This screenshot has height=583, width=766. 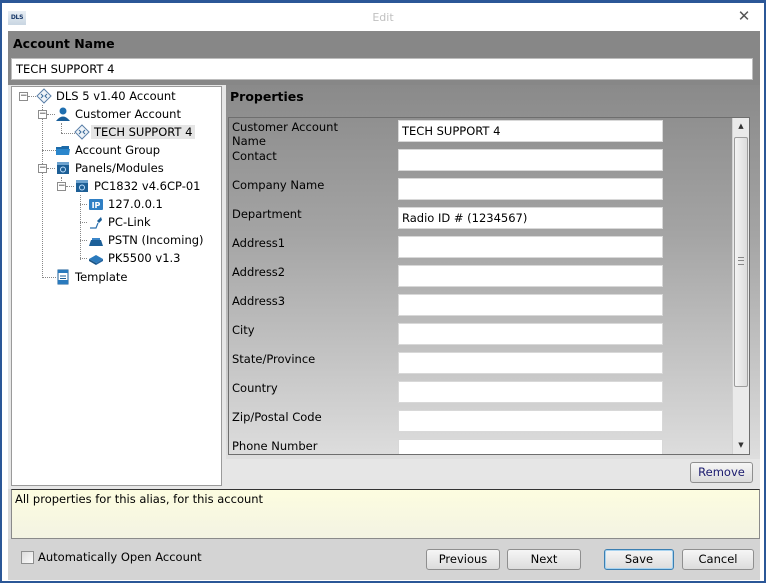 What do you see at coordinates (96, 260) in the screenshot?
I see `keypad-icon` at bounding box center [96, 260].